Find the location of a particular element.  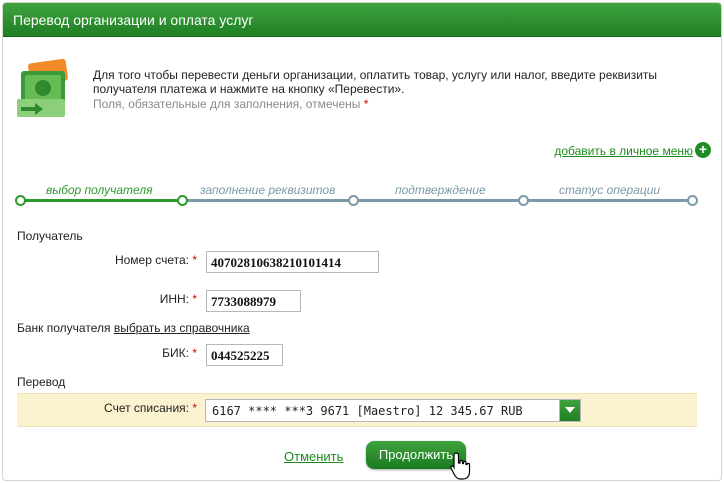

step-label-details: заполнение реквизитов is located at coordinates (268, 190).